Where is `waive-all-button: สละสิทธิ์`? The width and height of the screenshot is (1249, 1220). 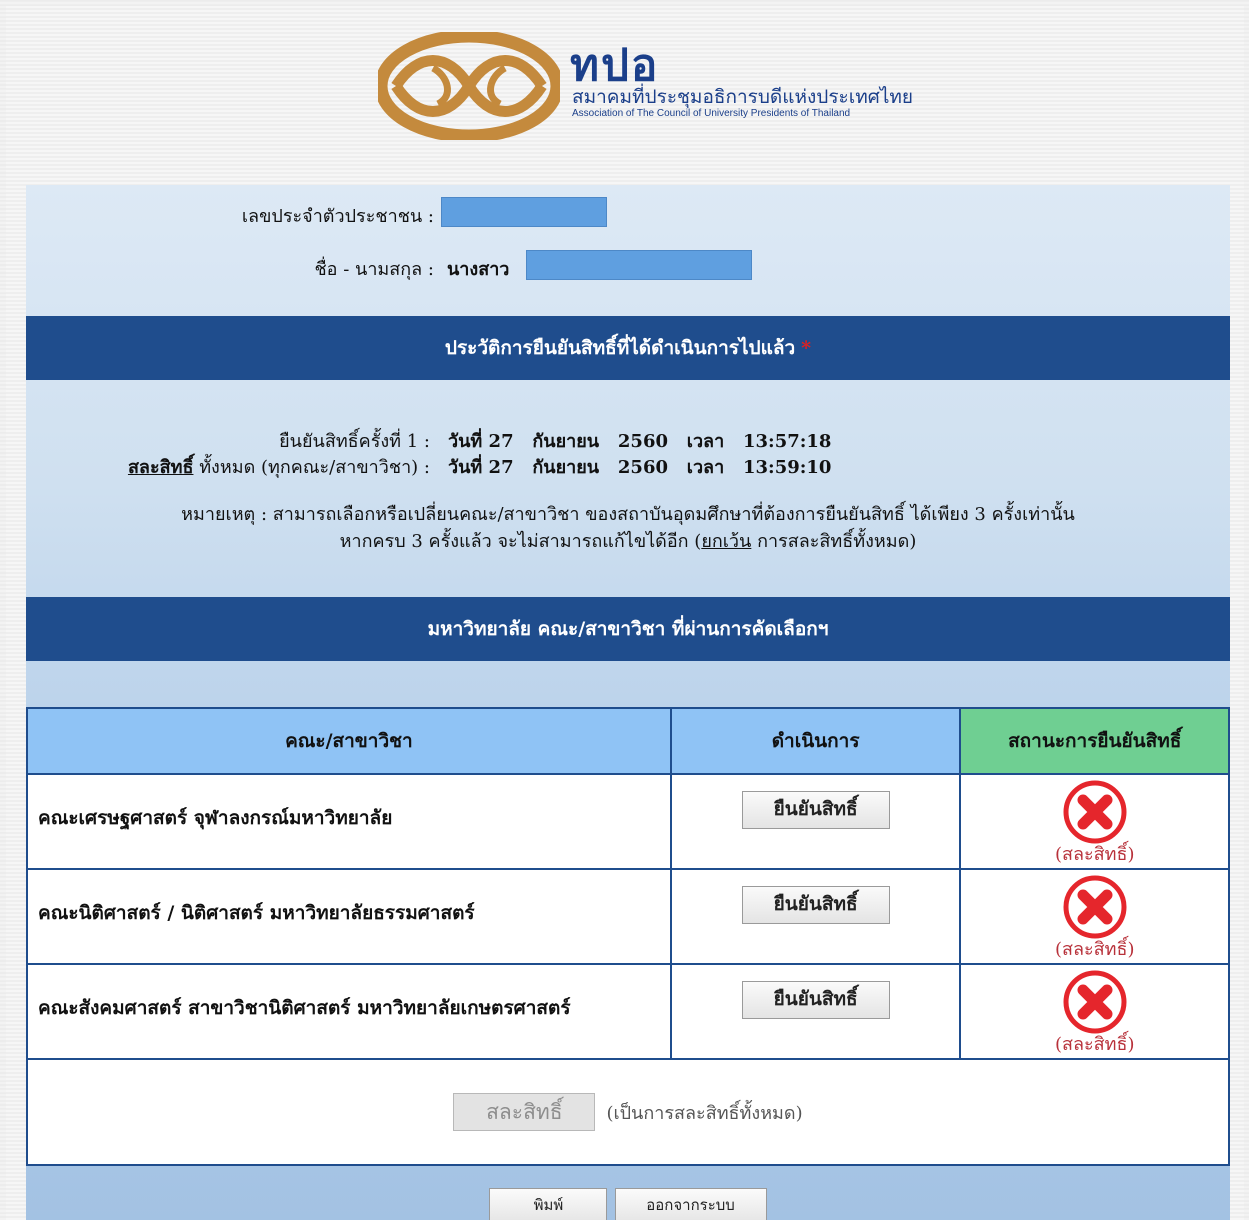
waive-all-button: สละสิทธิ์ is located at coordinates (524, 1112).